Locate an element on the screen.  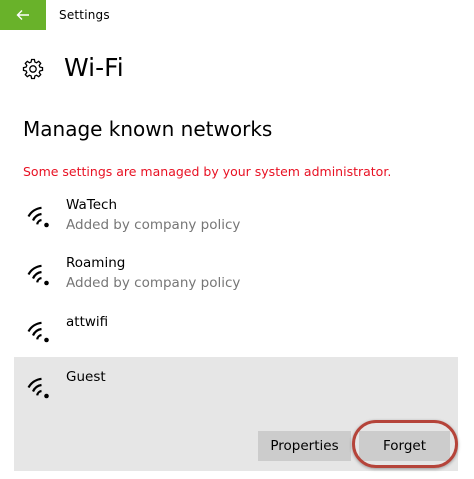
highlight-circle is located at coordinates (405, 444).